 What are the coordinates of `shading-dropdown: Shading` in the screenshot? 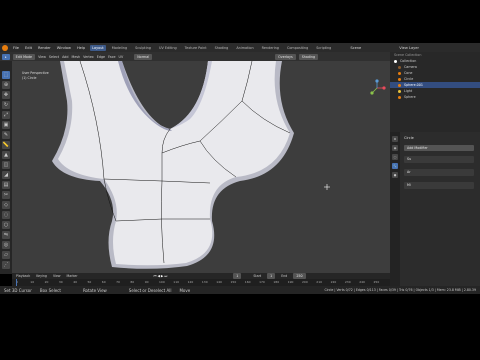 It's located at (308, 56).